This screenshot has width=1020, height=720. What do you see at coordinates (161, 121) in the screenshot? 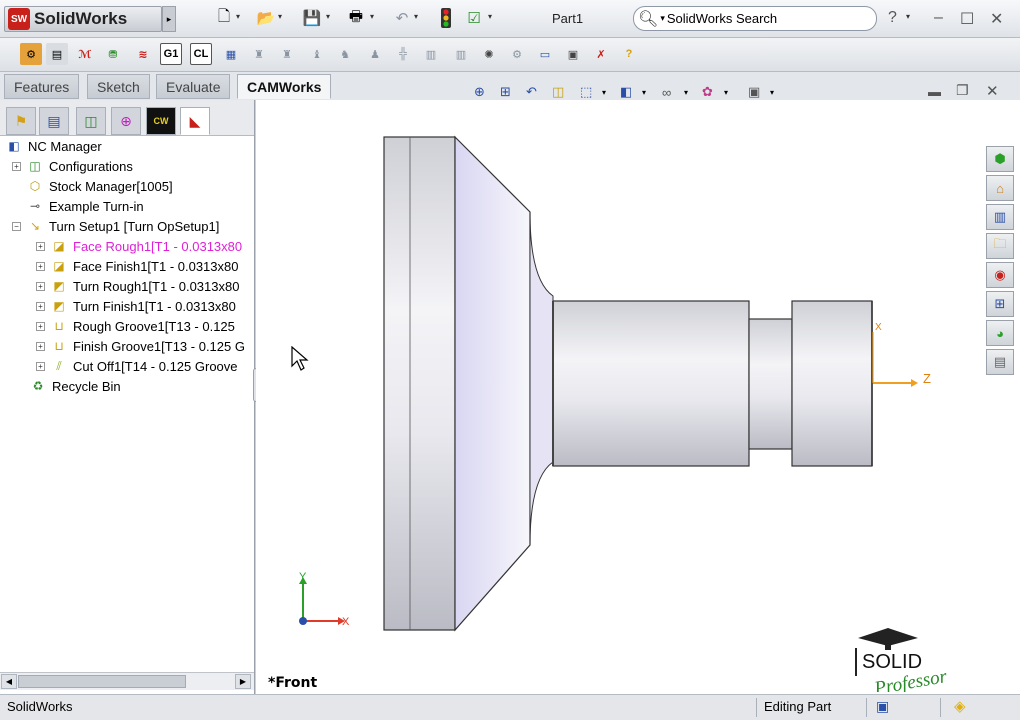
I see `camworks-feature-tree-tab-icon: CW` at bounding box center [161, 121].